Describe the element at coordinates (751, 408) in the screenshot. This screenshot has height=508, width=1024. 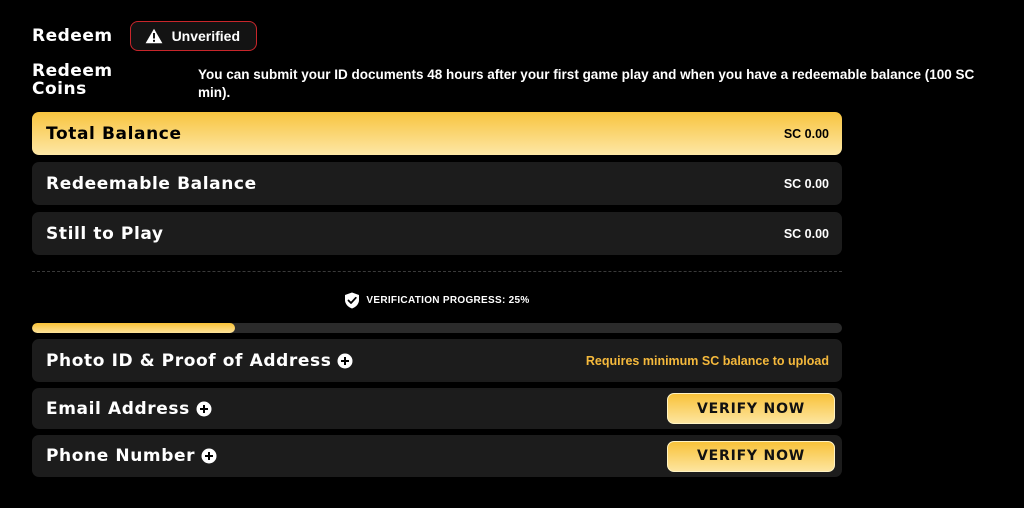
I see `verify-email-button: VERIFY NOW` at that location.